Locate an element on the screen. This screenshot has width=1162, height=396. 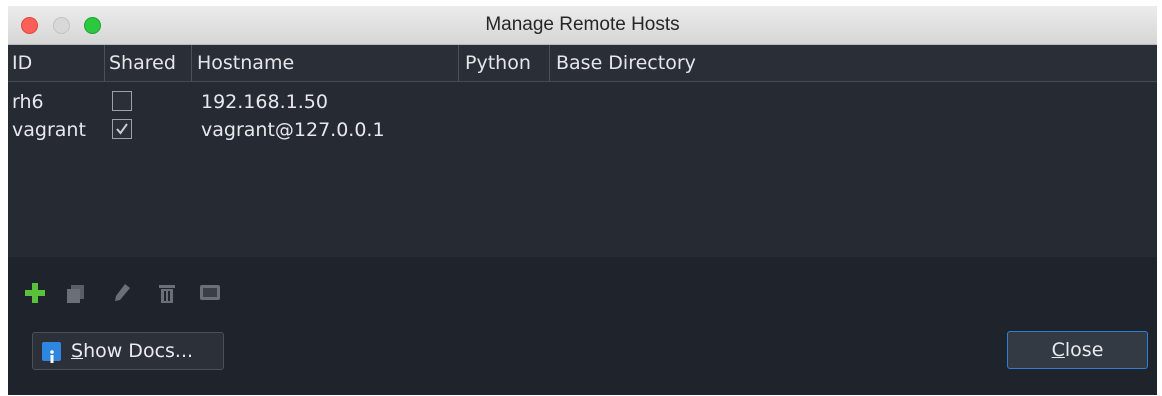
terminal-icon is located at coordinates (210, 293).